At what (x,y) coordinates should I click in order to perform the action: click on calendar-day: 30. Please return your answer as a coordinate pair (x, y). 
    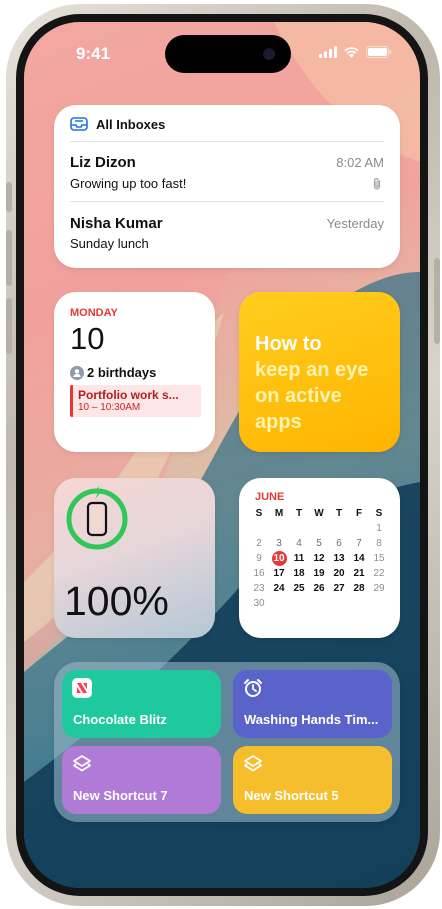
    Looking at the image, I should click on (259, 603).